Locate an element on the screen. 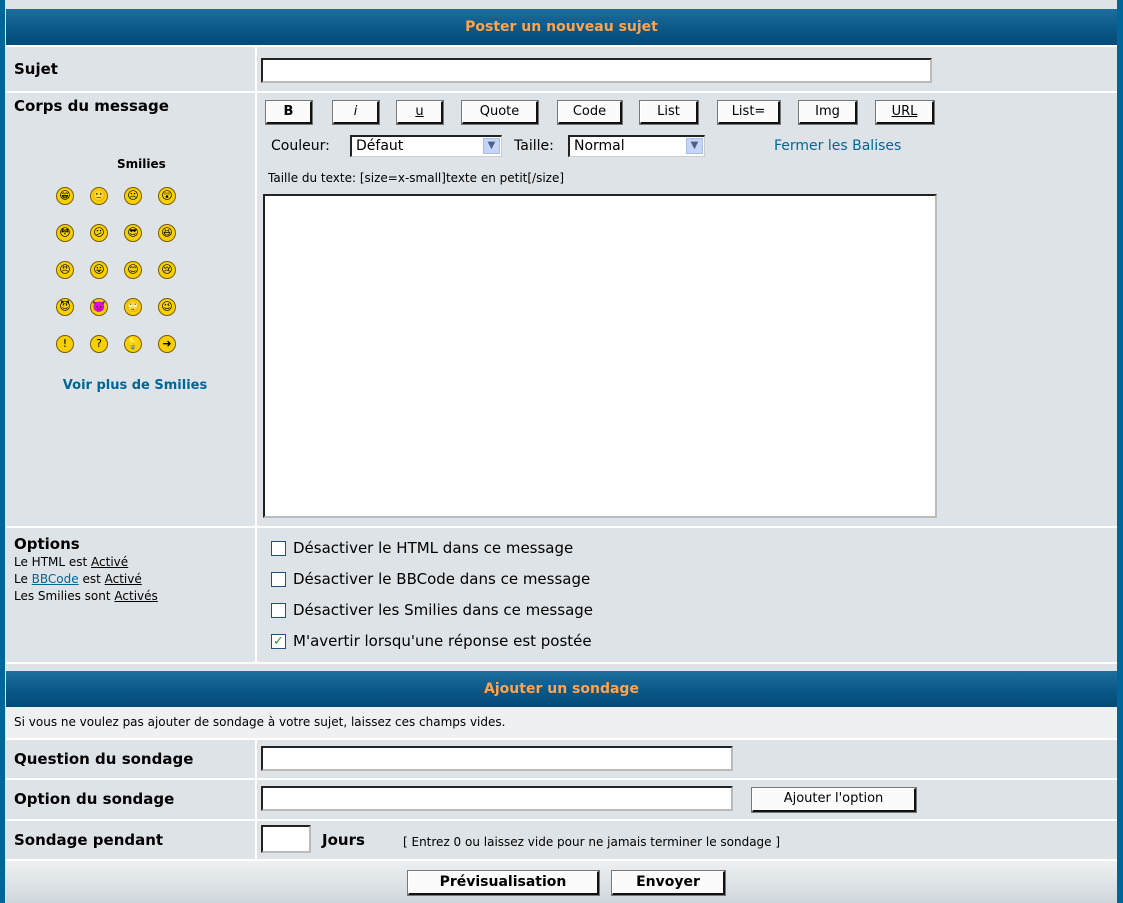 The height and width of the screenshot is (903, 1123). subject-input is located at coordinates (596, 70).